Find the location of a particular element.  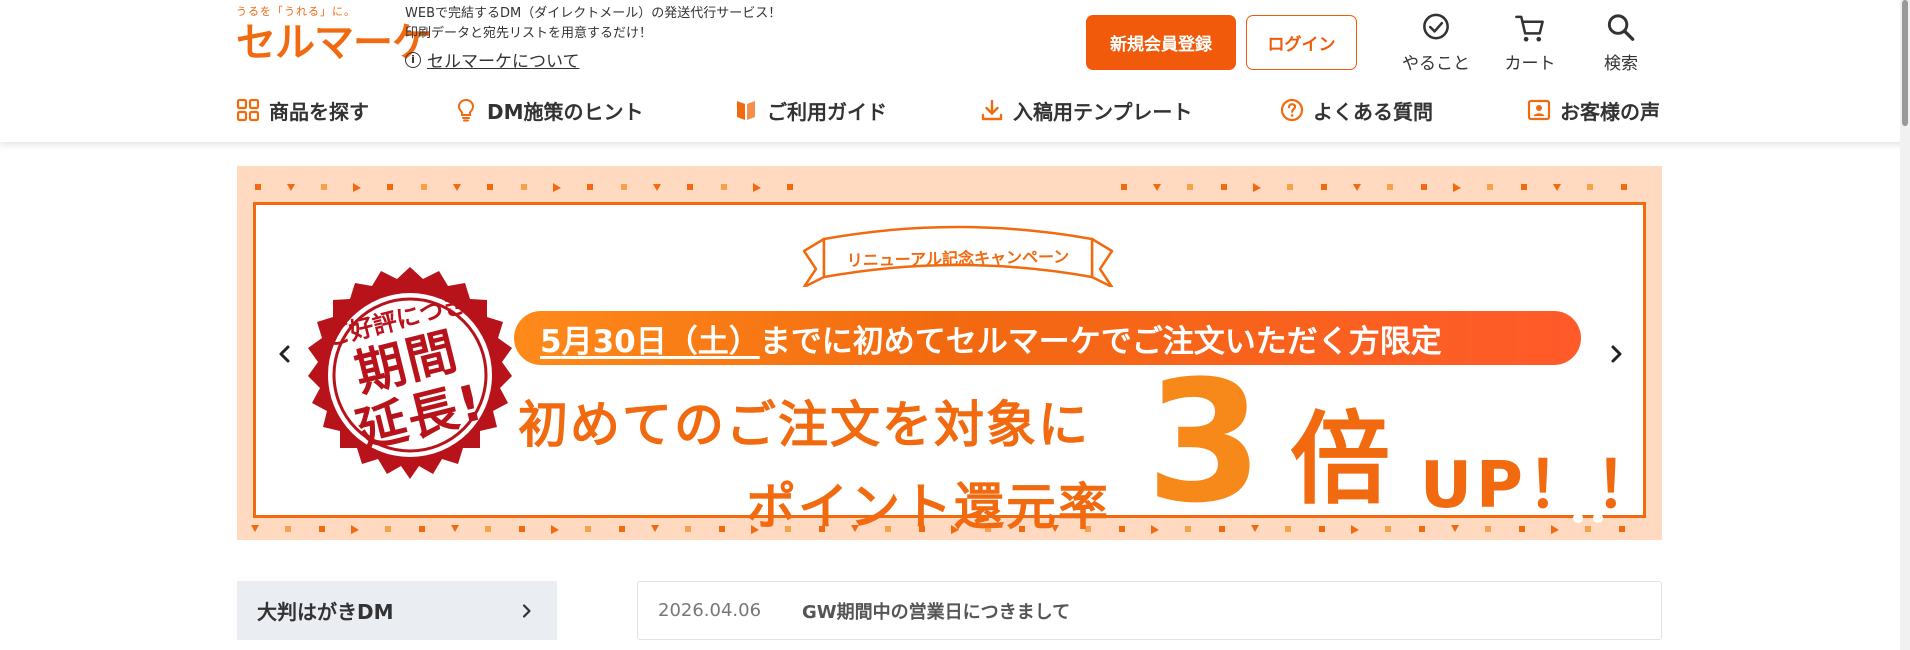

scrollbar-thumb is located at coordinates (1905, 63).